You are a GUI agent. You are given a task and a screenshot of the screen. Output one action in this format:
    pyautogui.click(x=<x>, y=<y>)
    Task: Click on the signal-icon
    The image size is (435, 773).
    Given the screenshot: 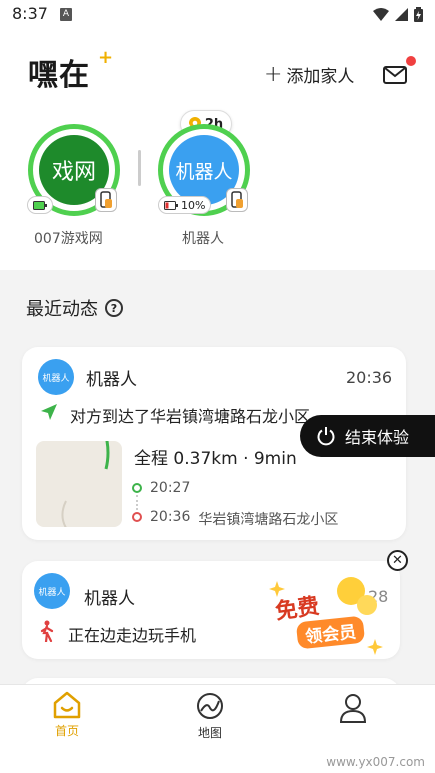 What is the action you would take?
    pyautogui.click(x=401, y=14)
    